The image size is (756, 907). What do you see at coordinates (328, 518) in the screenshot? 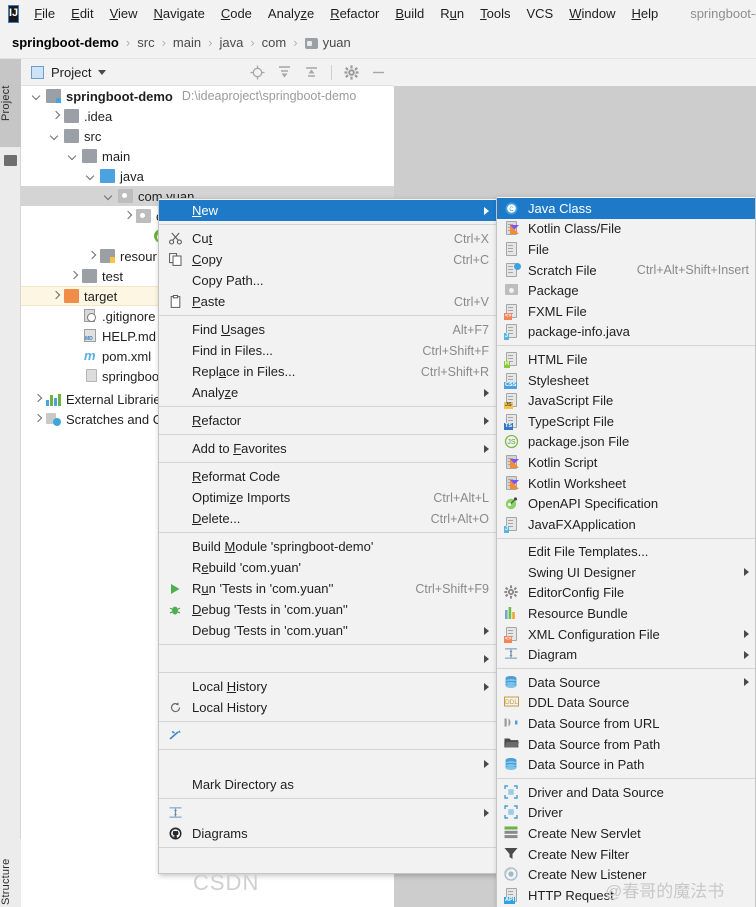
I see `context-menu-item-delete: Delete... Ctrl+Alt+O` at bounding box center [328, 518].